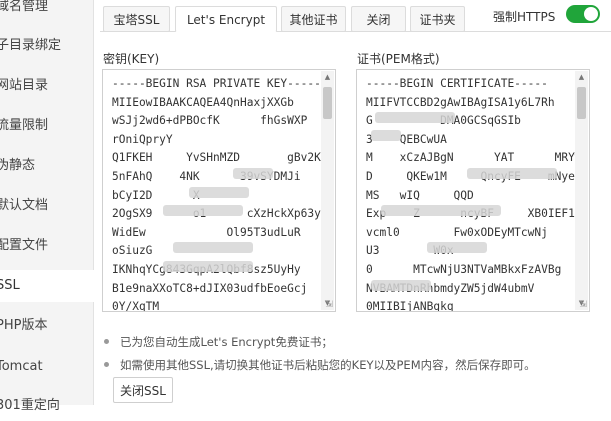  What do you see at coordinates (591, 14) in the screenshot?
I see `toggle-knob` at bounding box center [591, 14].